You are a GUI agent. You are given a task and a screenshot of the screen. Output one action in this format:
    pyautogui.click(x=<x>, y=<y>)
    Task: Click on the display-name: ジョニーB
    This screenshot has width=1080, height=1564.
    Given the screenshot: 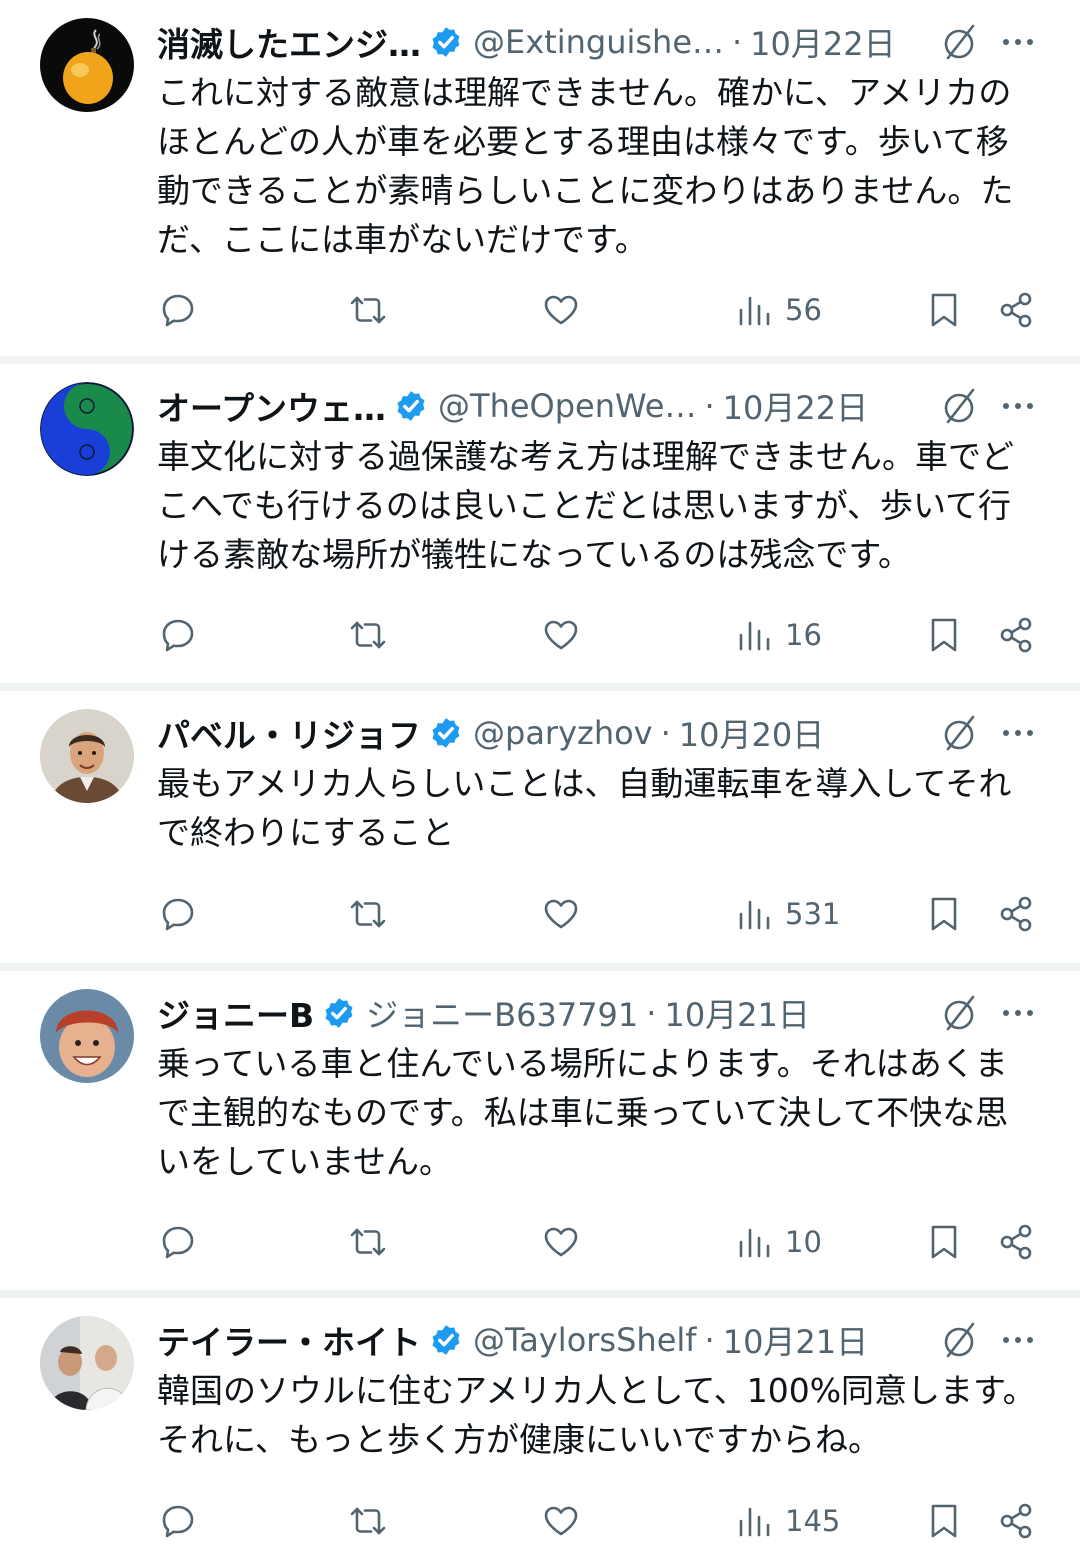 What is the action you would take?
    pyautogui.click(x=235, y=1013)
    